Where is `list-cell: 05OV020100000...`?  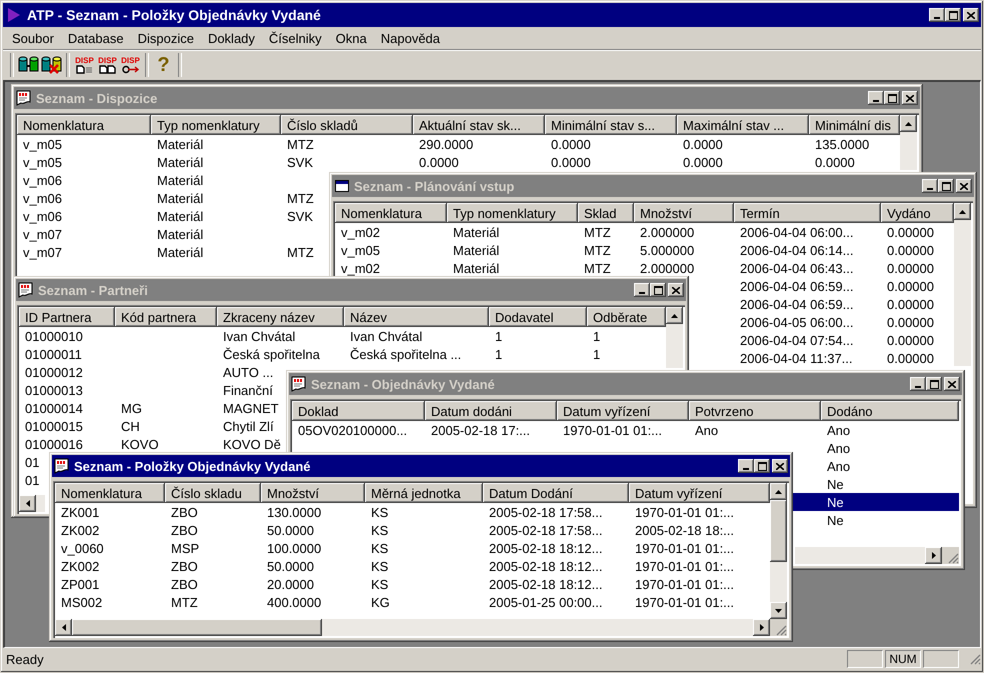 list-cell: 05OV020100000... is located at coordinates (358, 430).